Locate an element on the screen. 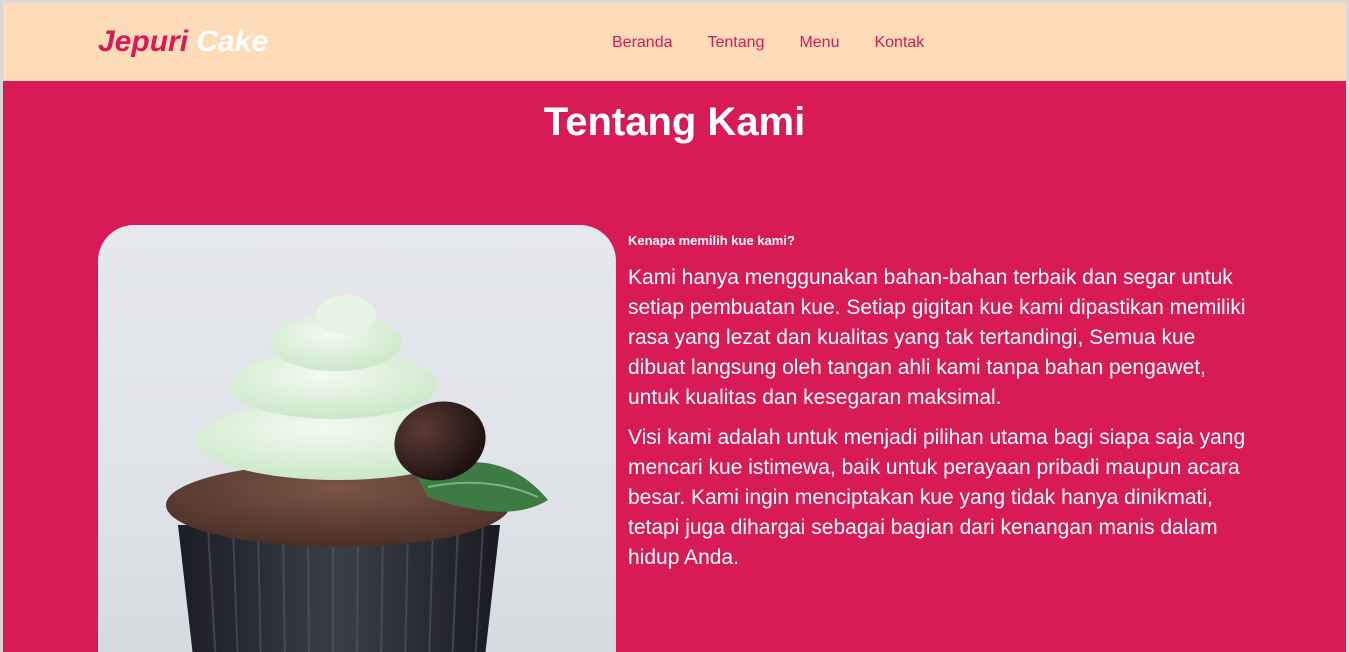 The width and height of the screenshot is (1349, 652). nav-link-tentang: Tentang is located at coordinates (736, 43).